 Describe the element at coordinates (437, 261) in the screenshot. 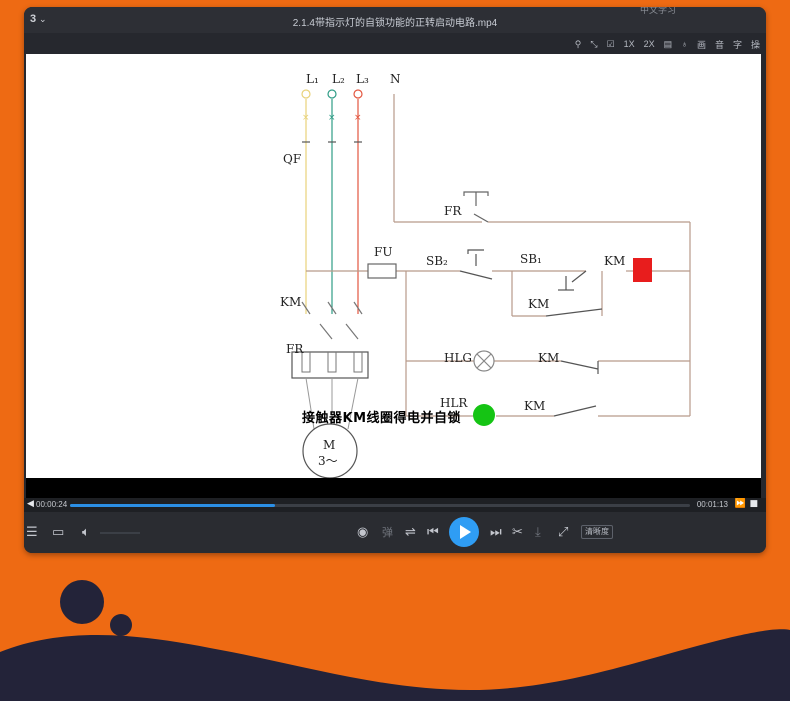

I see `label-sb2: SB₂` at that location.